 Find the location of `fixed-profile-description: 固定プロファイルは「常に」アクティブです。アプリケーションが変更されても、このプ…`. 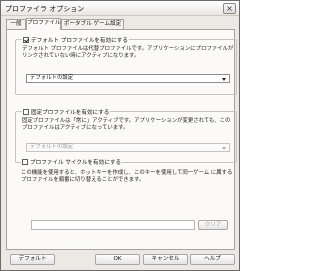

fixed-profile-description: 固定プロファイルは「常に」アクティブです。アプリケーションが変更されても、このプ… is located at coordinates (126, 124).